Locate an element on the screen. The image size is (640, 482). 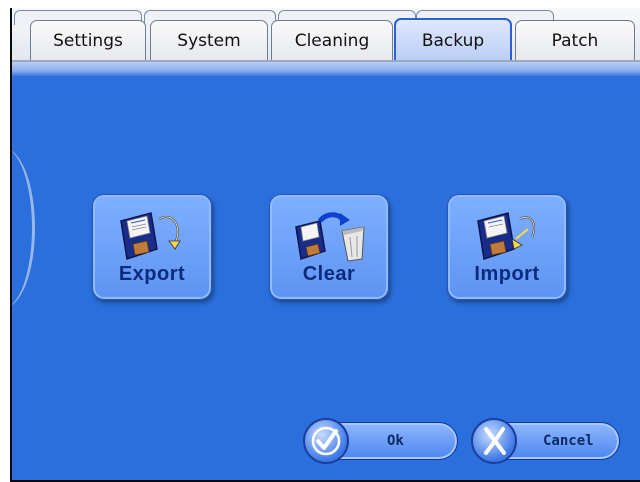
tab-cleaning: Cleaning is located at coordinates (332, 40).